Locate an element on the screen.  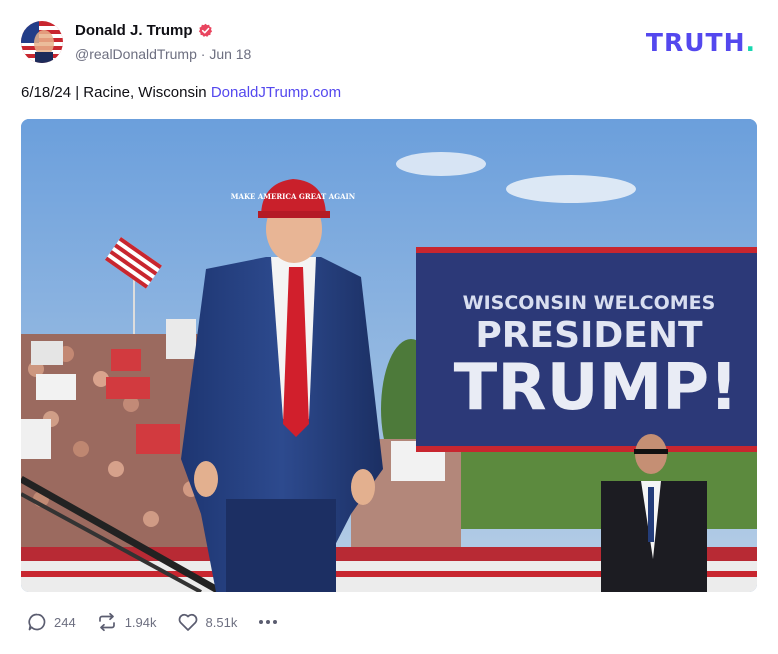
flag-portrait-avatar is located at coordinates (42, 42).